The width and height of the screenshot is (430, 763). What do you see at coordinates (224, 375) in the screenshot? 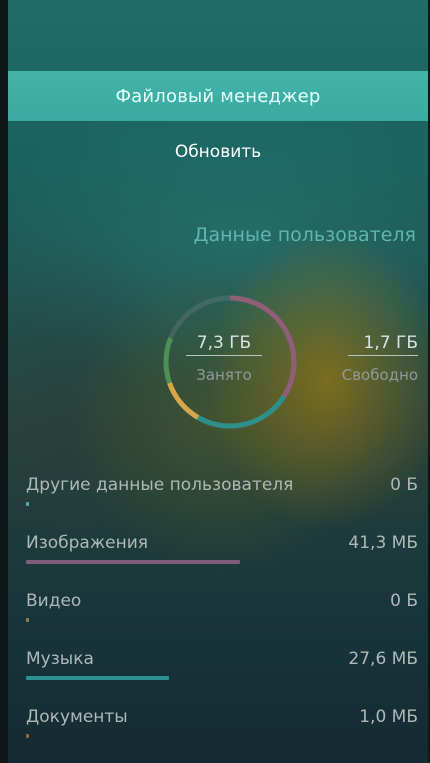
I see `used-storage-label: Занято` at bounding box center [224, 375].